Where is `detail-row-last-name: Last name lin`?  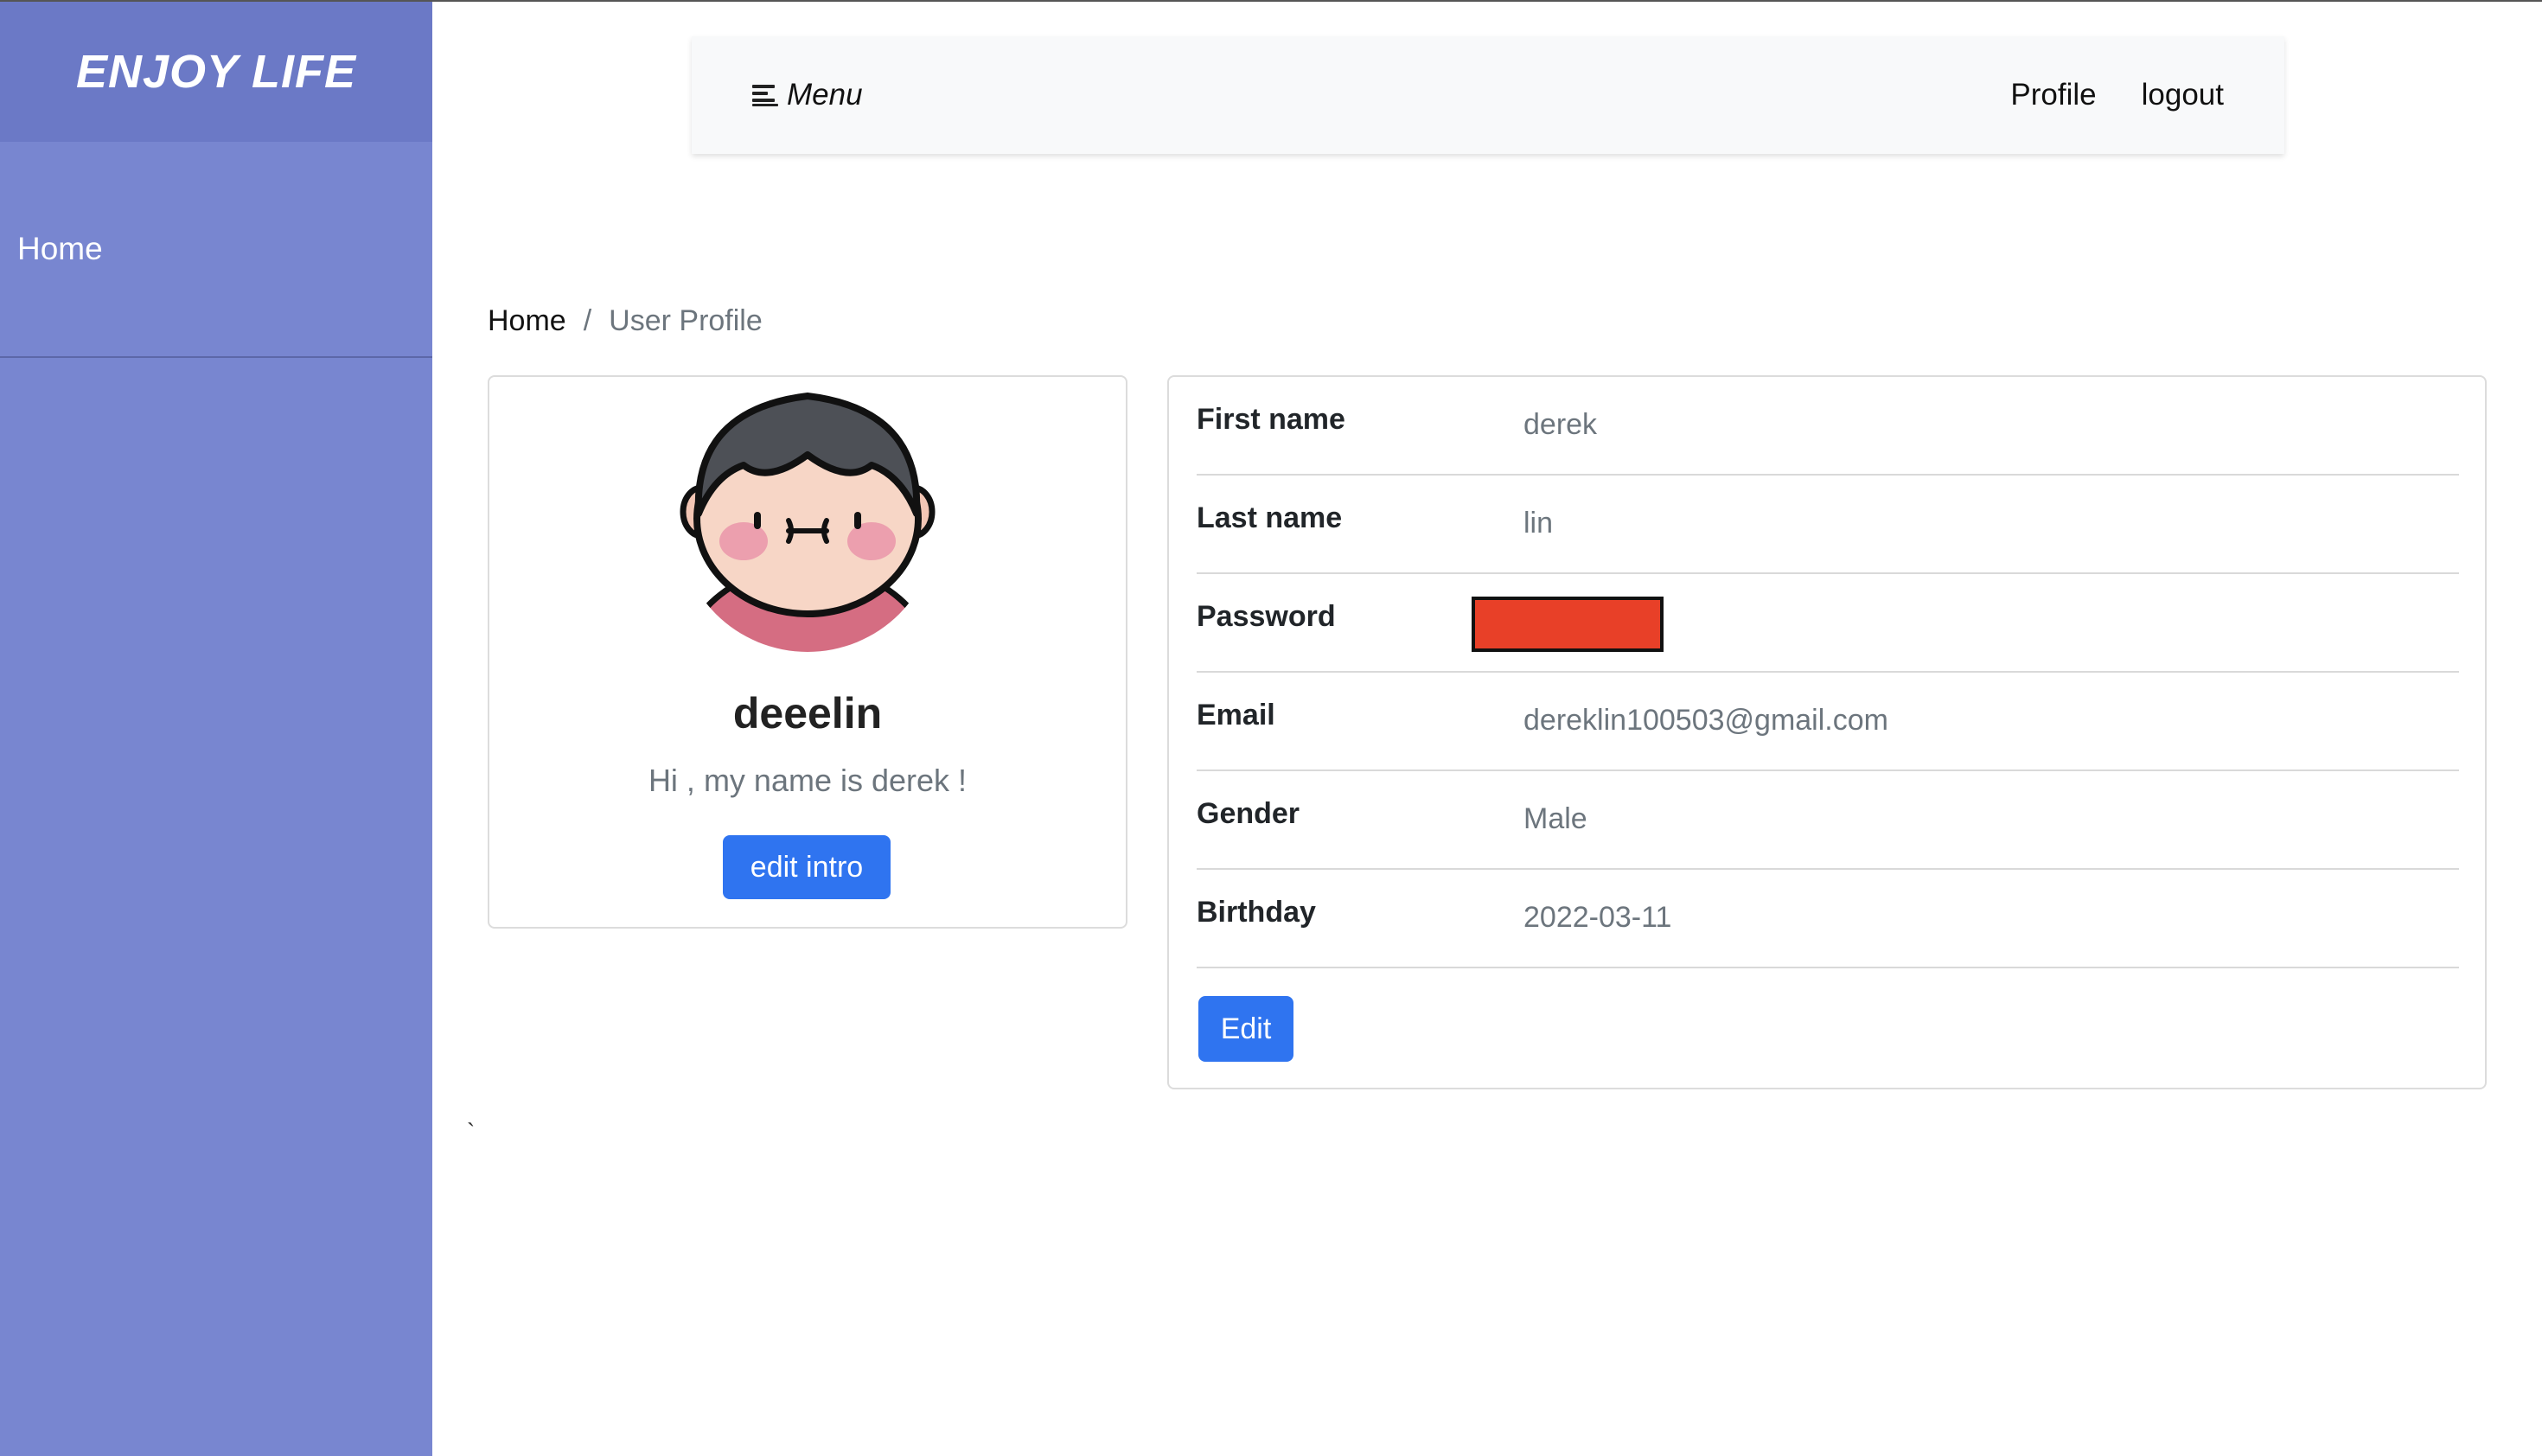
detail-row-last-name: Last name lin is located at coordinates (1828, 525).